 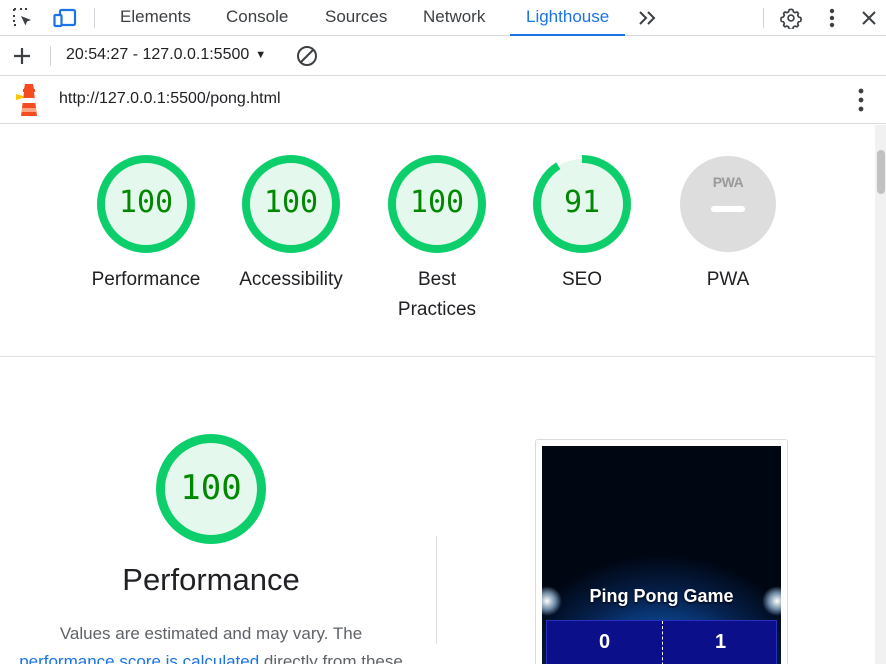 What do you see at coordinates (661, 596) in the screenshot?
I see `screenshot-game-title: Ping Pong Game` at bounding box center [661, 596].